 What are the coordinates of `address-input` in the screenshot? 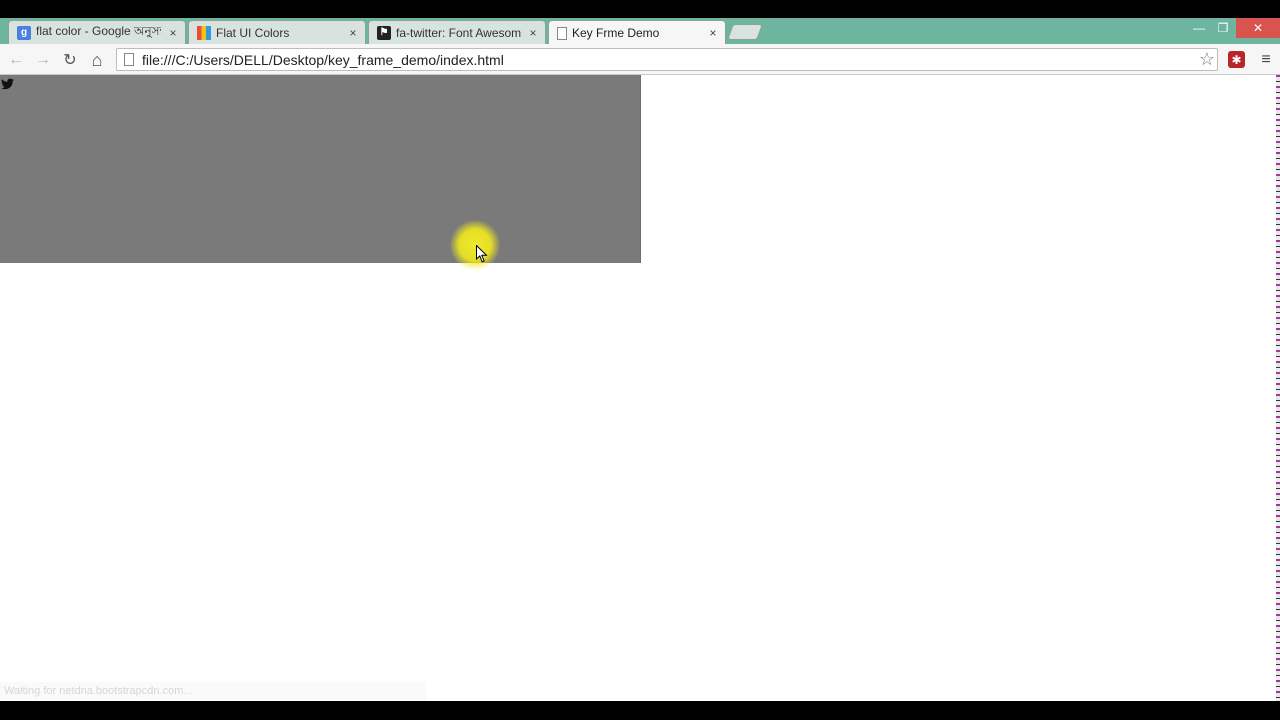 It's located at (679, 59).